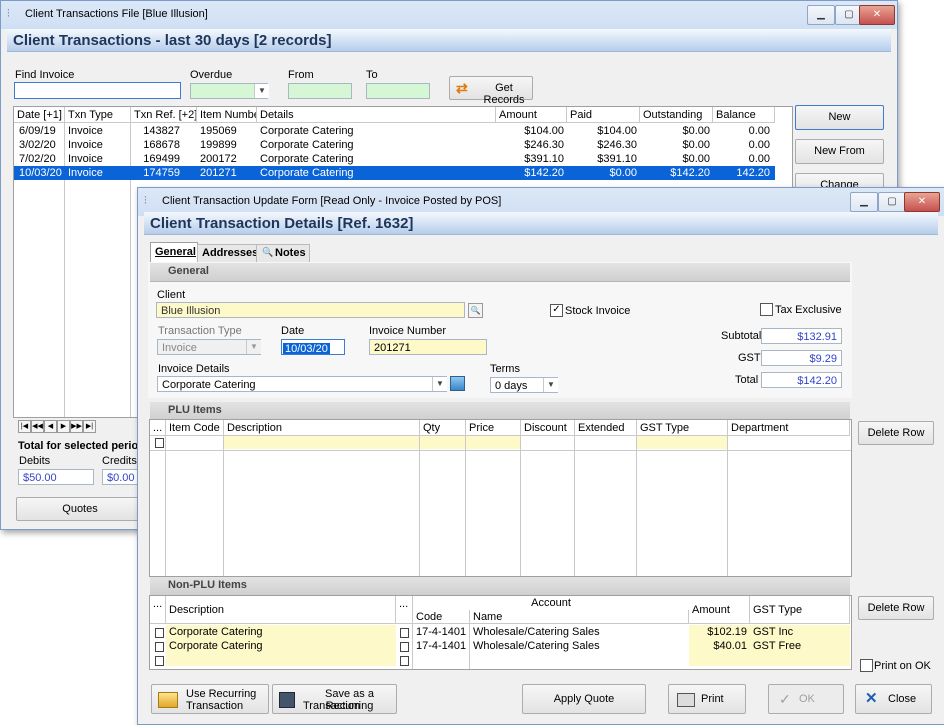  Describe the element at coordinates (548, 428) in the screenshot. I see `column-header: Discount` at that location.